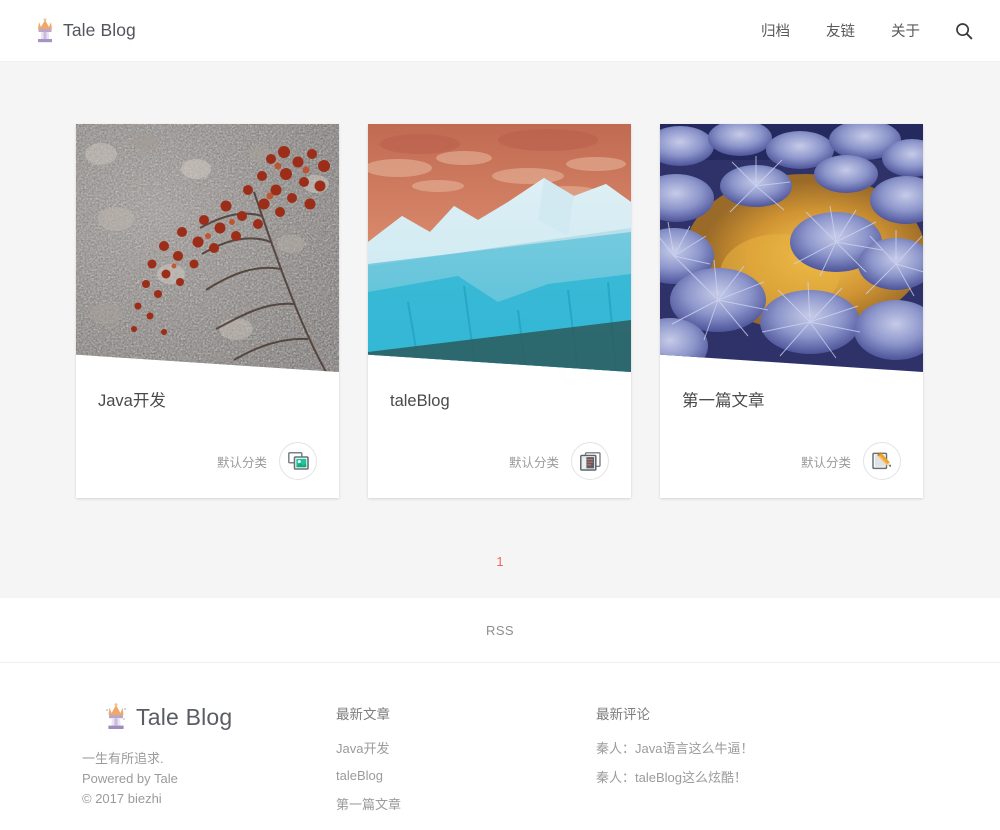 The image size is (1000, 830). Describe the element at coordinates (840, 30) in the screenshot. I see `nav-links: 友链` at that location.